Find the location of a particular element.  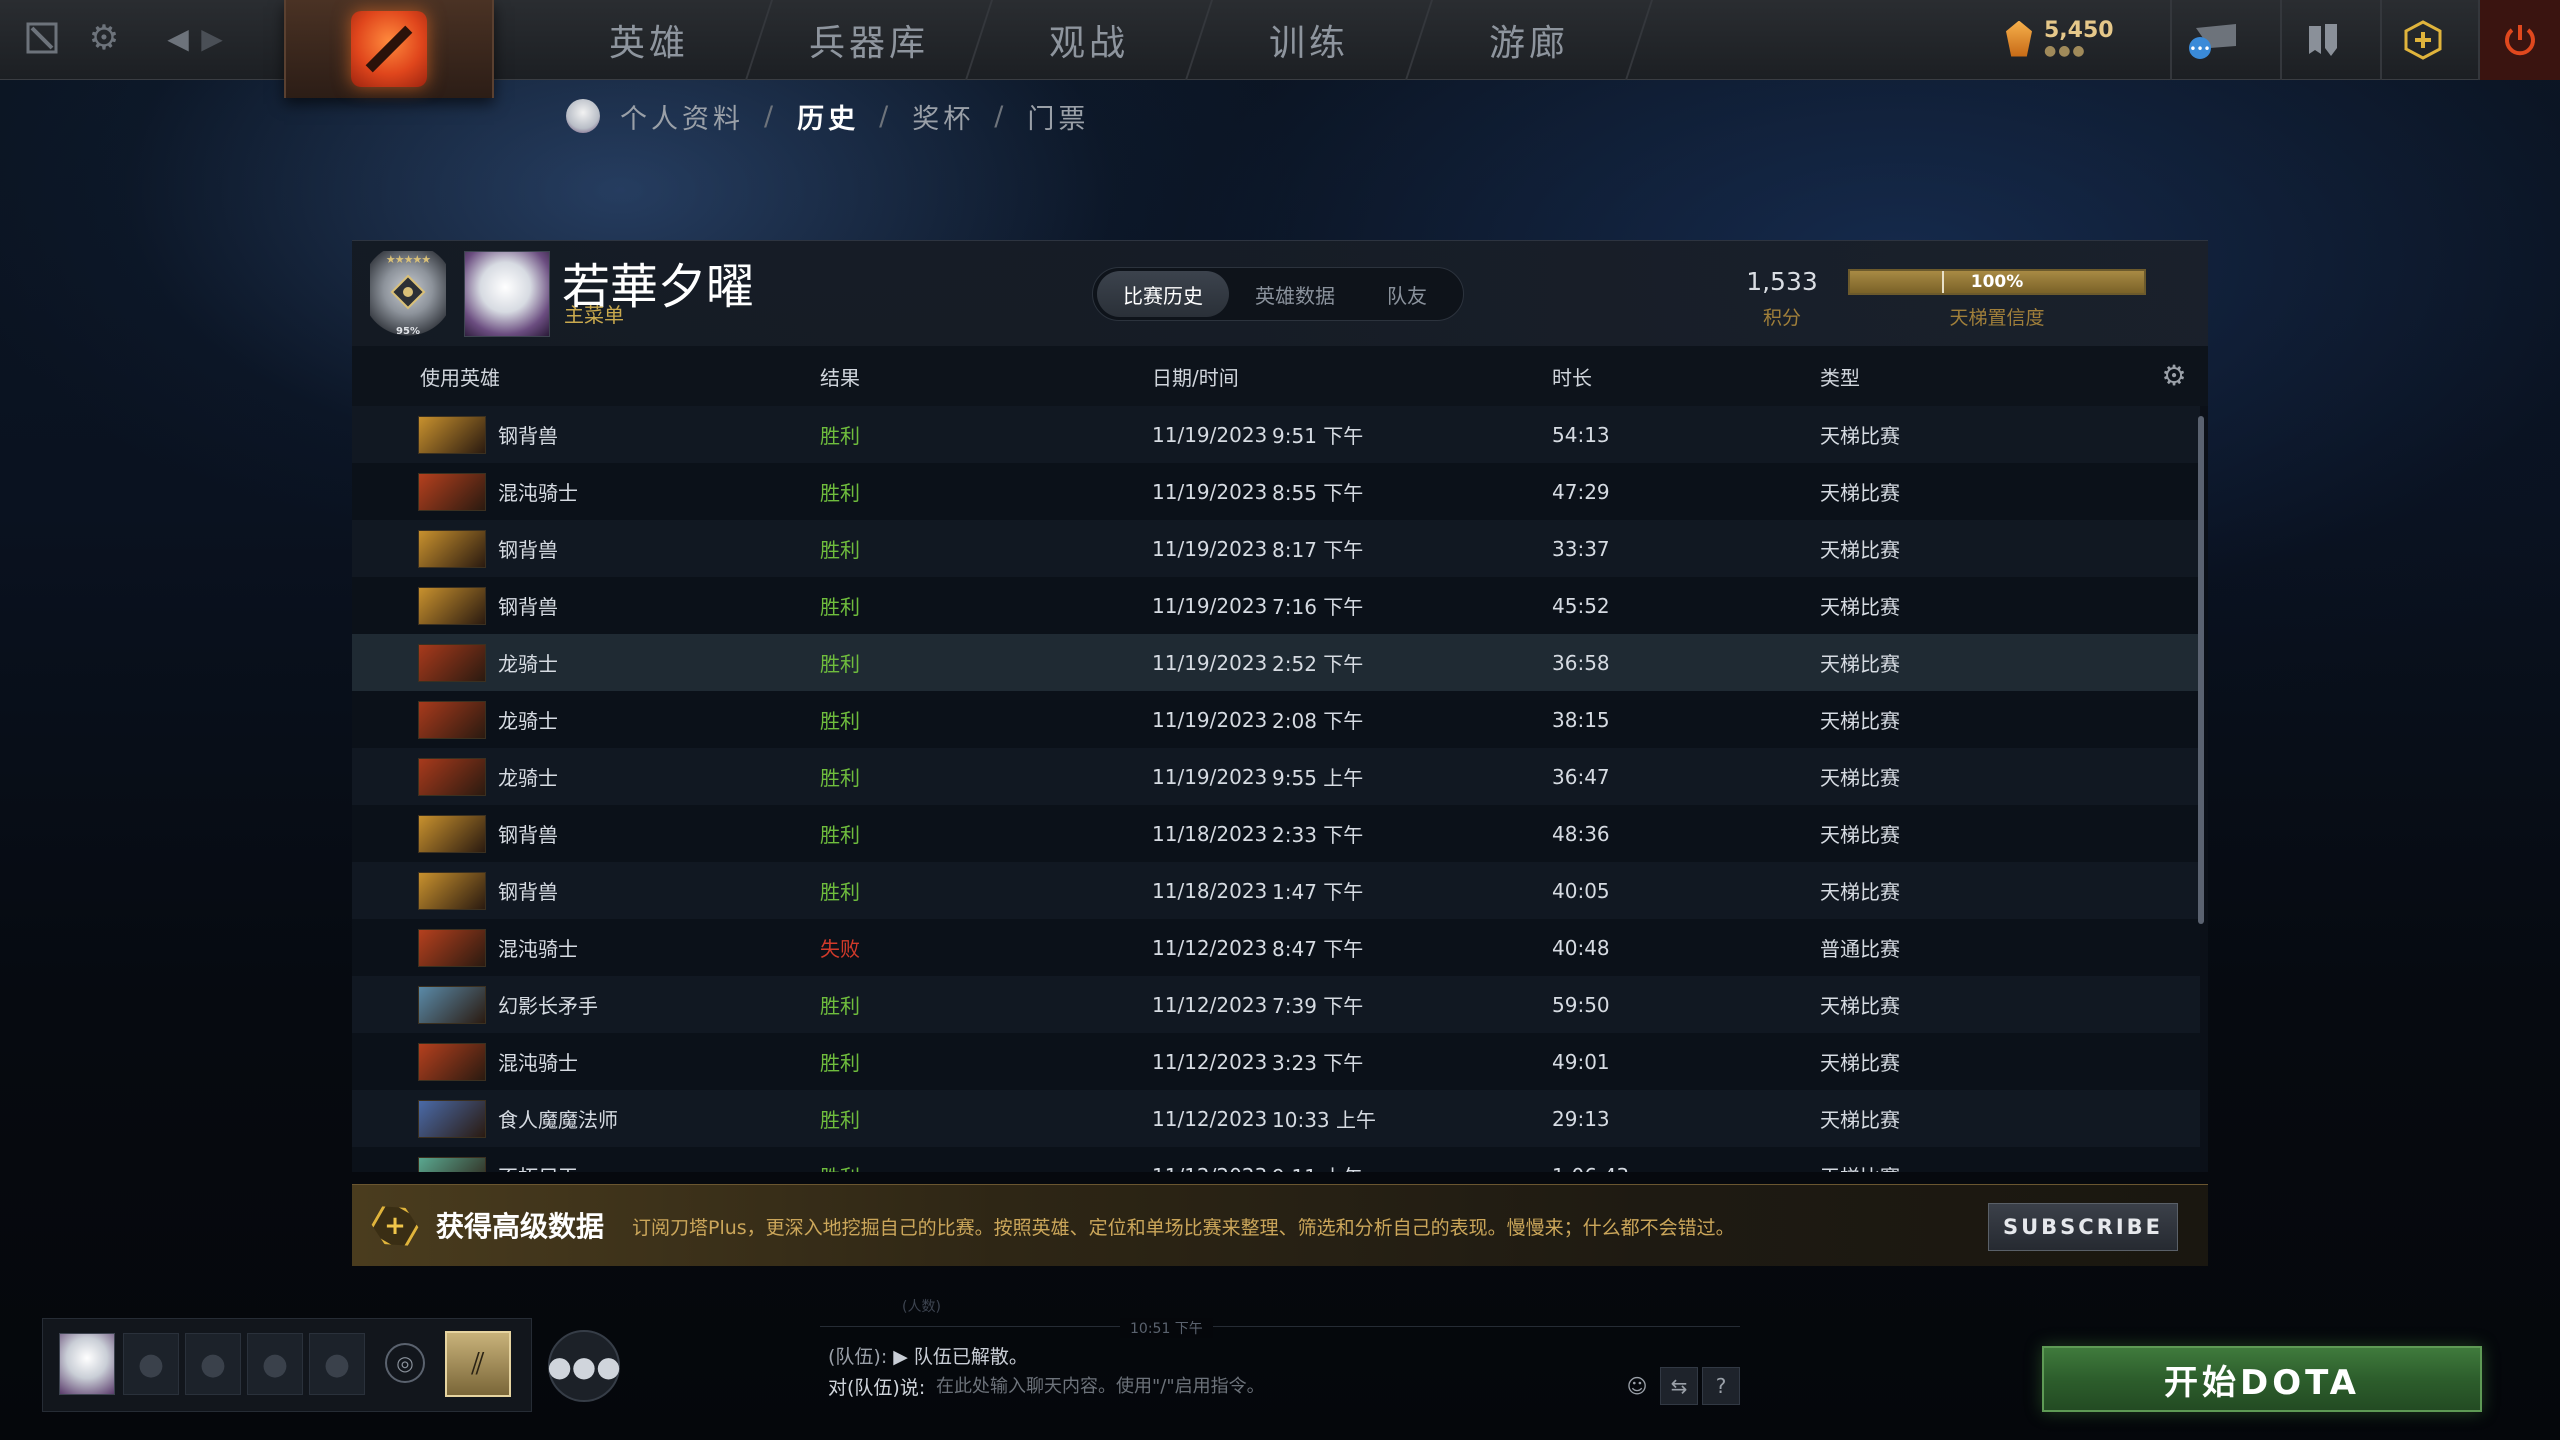

nav-tab-label: 英雄 is located at coordinates (648, 43).